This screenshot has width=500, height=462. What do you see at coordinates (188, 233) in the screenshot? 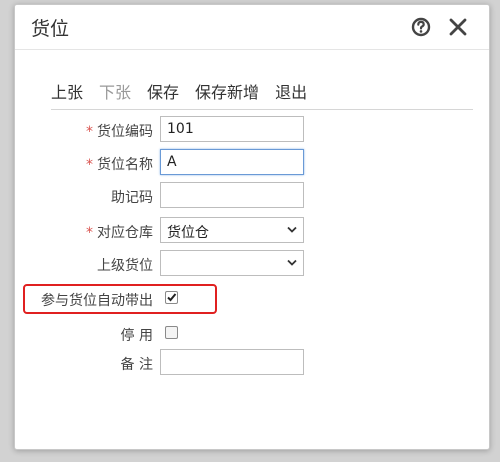
I see `warehouse-selected-value: 货位仓` at bounding box center [188, 233].